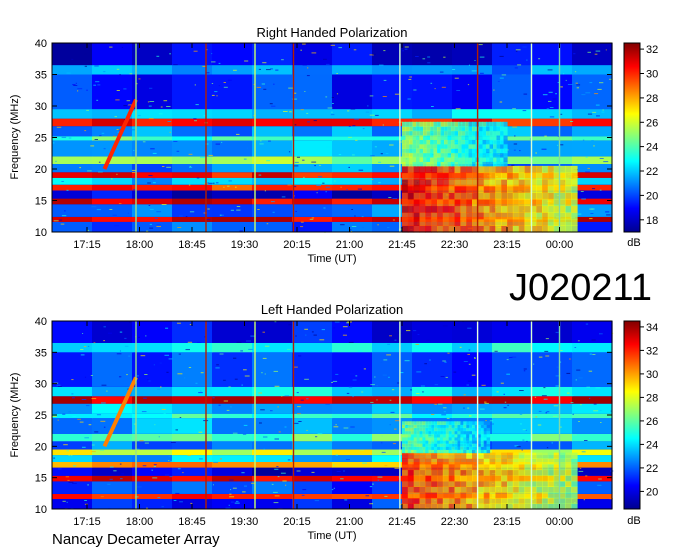 This screenshot has height=552, width=680. What do you see at coordinates (402, 522) in the screenshot?
I see `x-tick-label: 21:45` at bounding box center [402, 522].